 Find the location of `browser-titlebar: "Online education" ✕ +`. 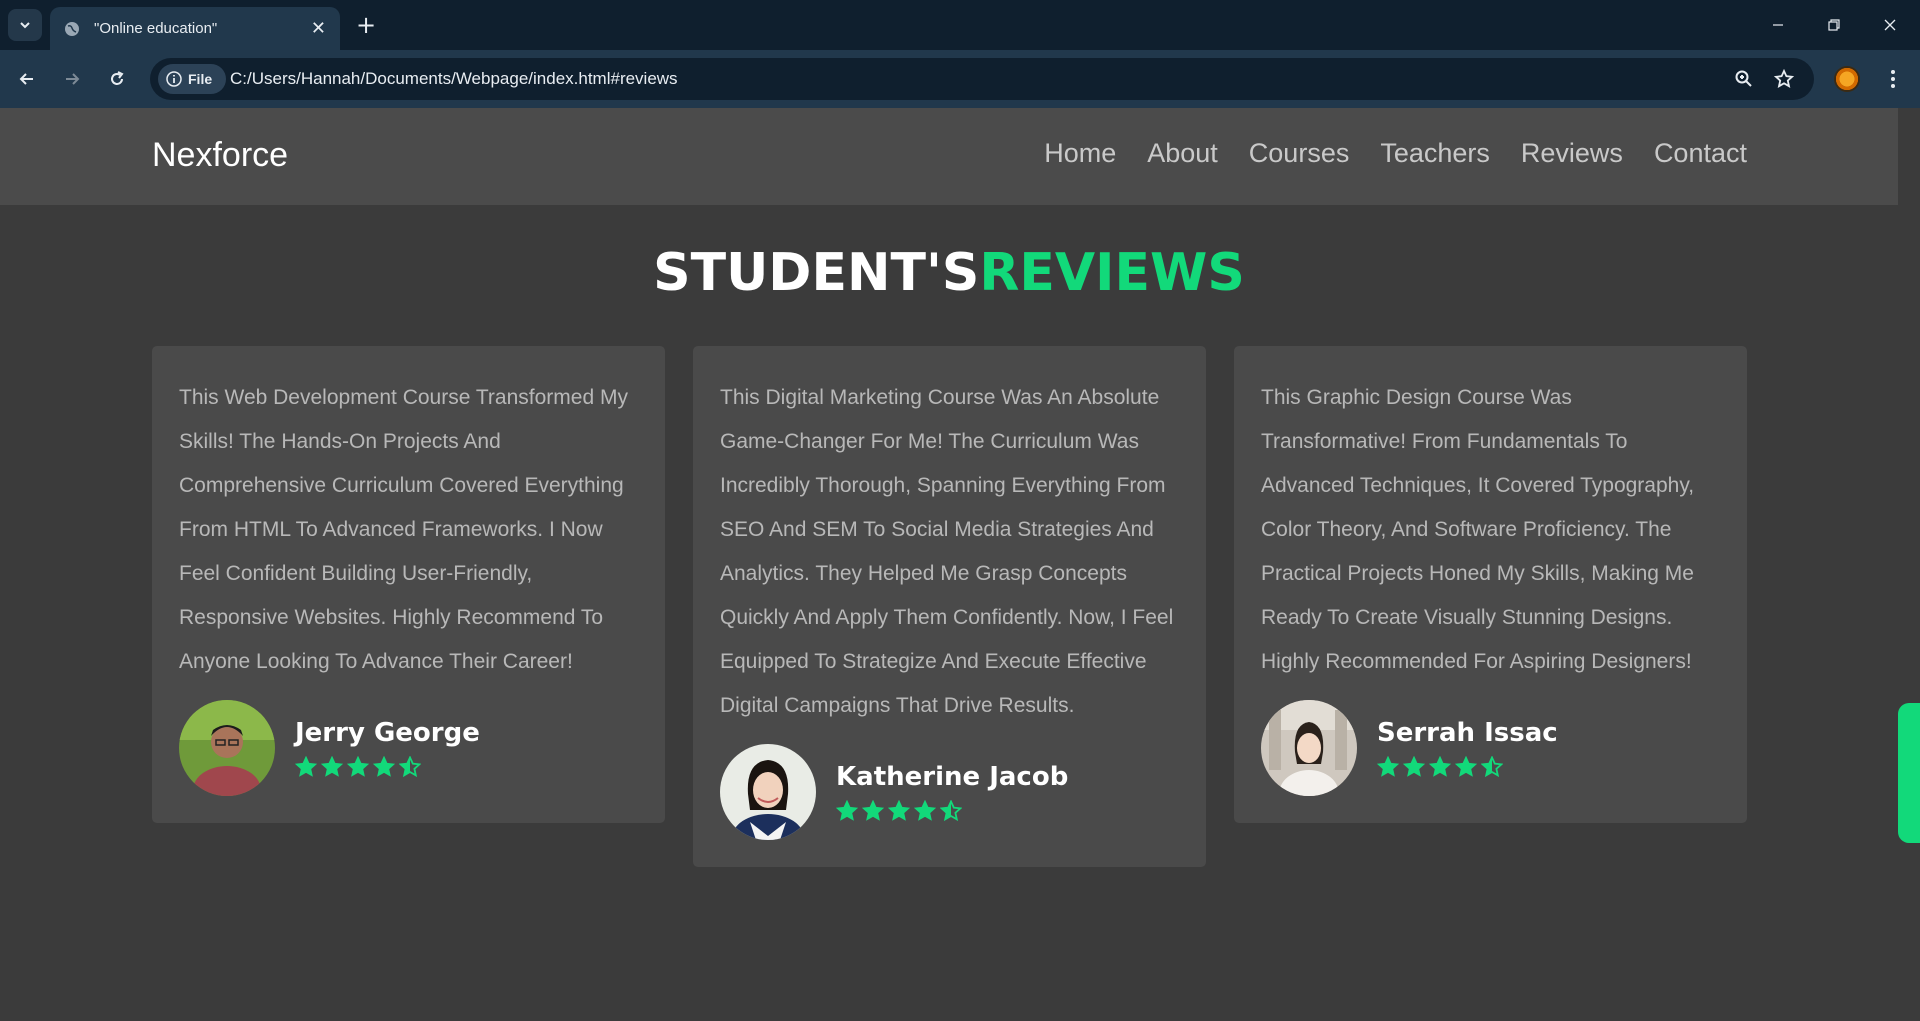

browser-titlebar: "Online education" ✕ + is located at coordinates (960, 25).